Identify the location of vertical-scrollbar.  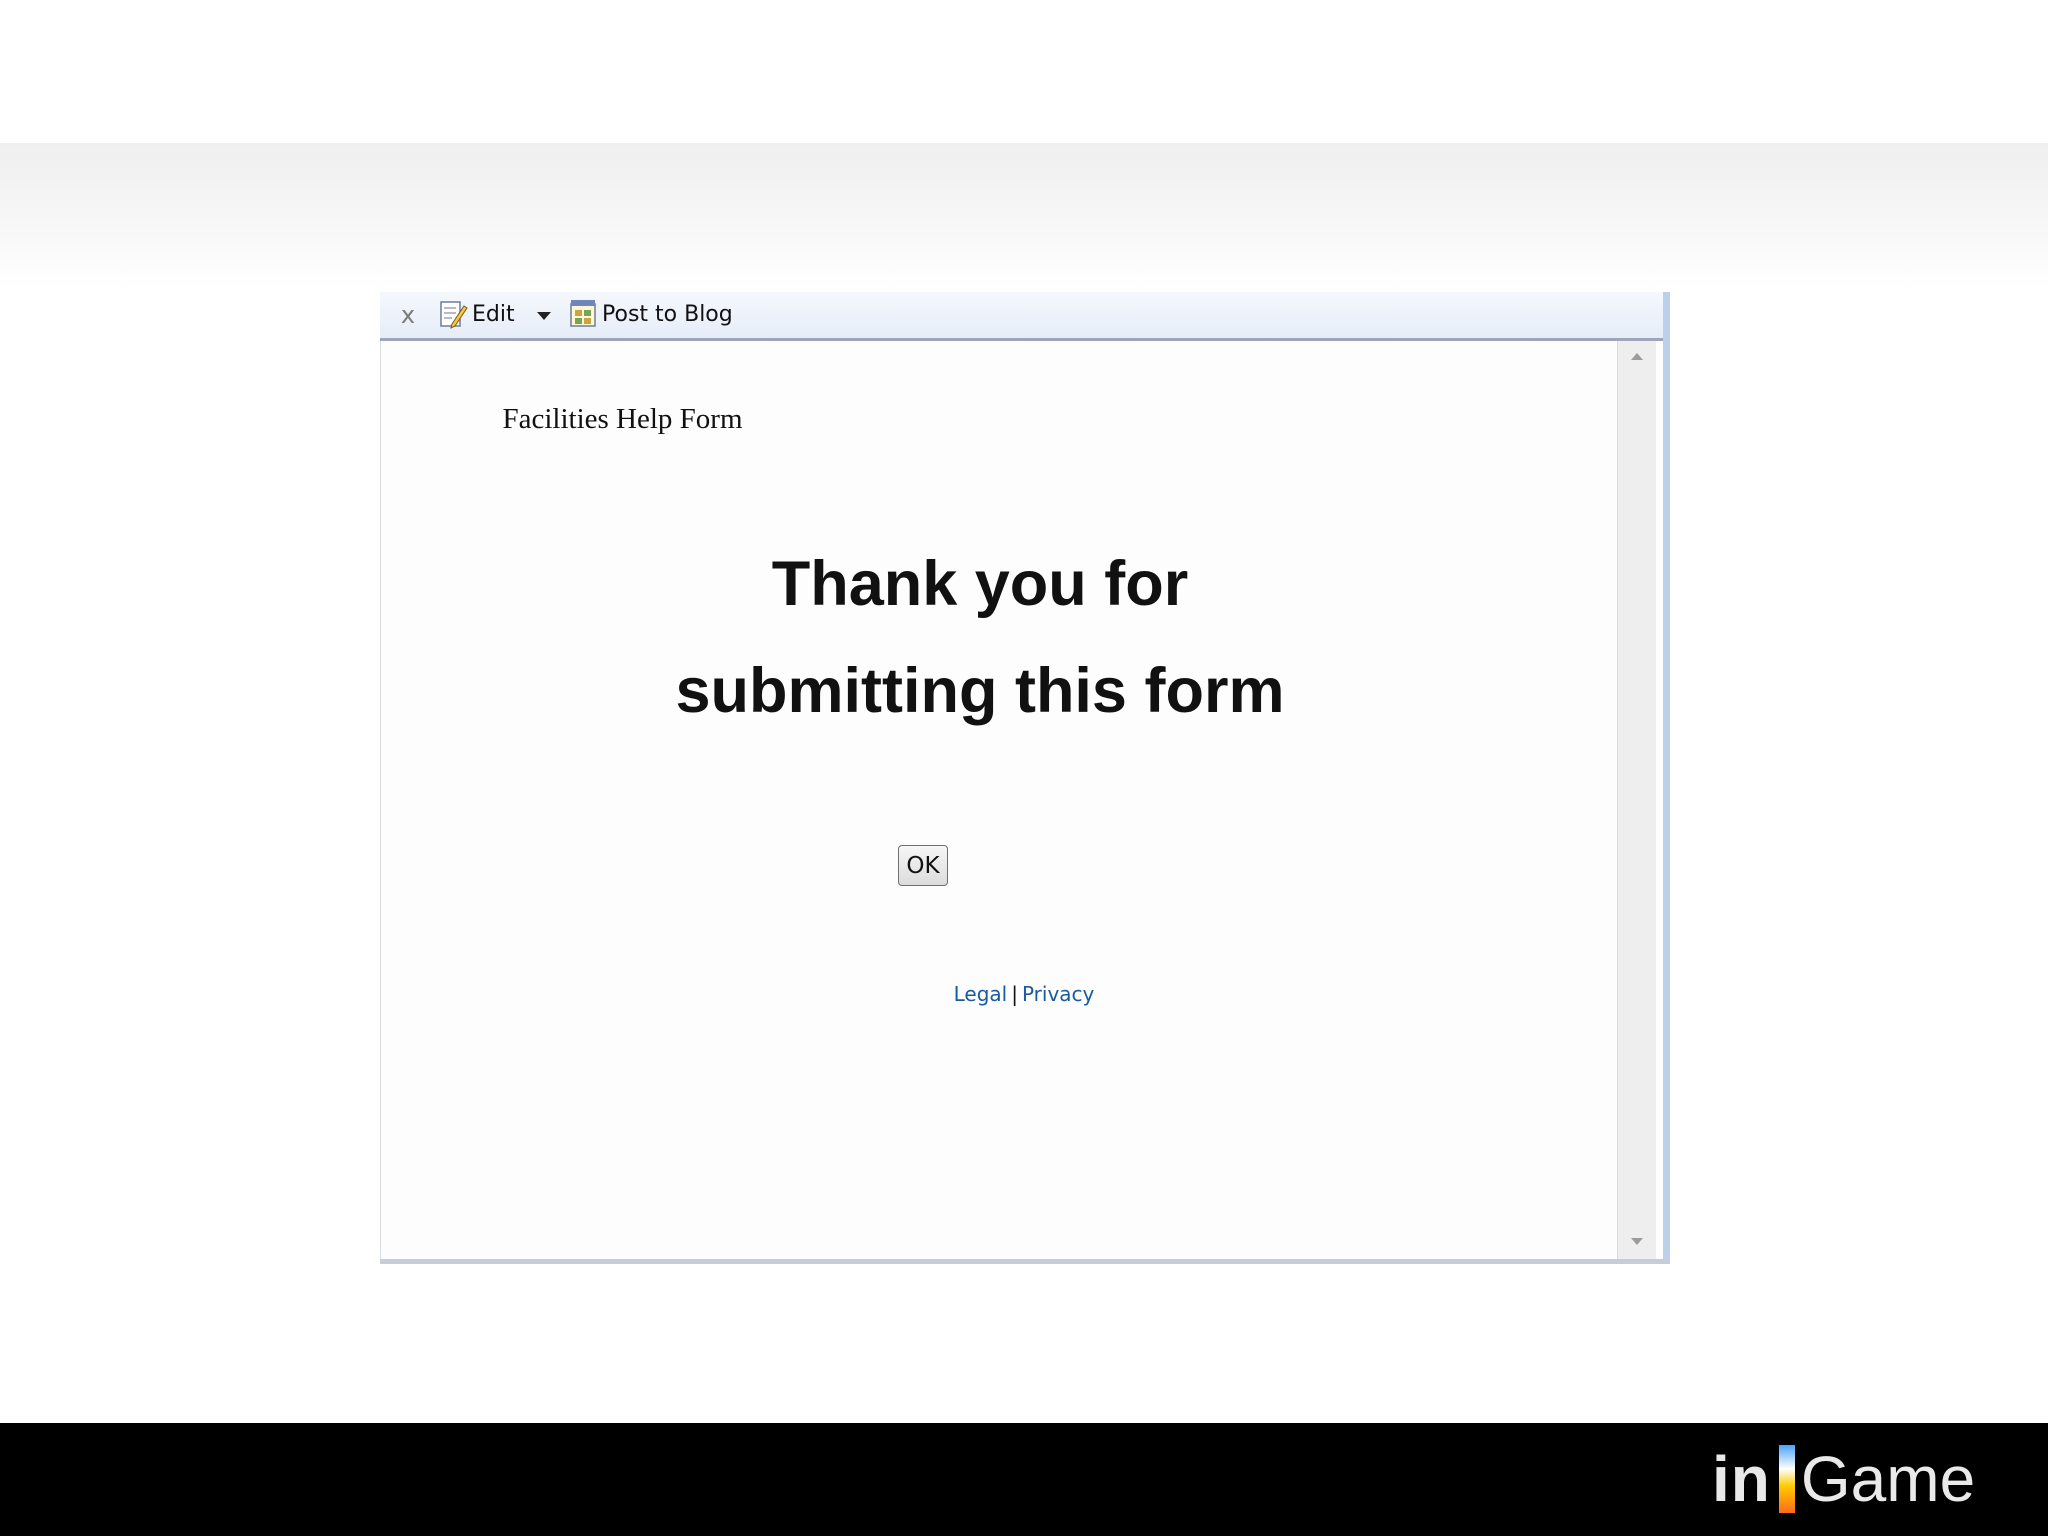
(1636, 800).